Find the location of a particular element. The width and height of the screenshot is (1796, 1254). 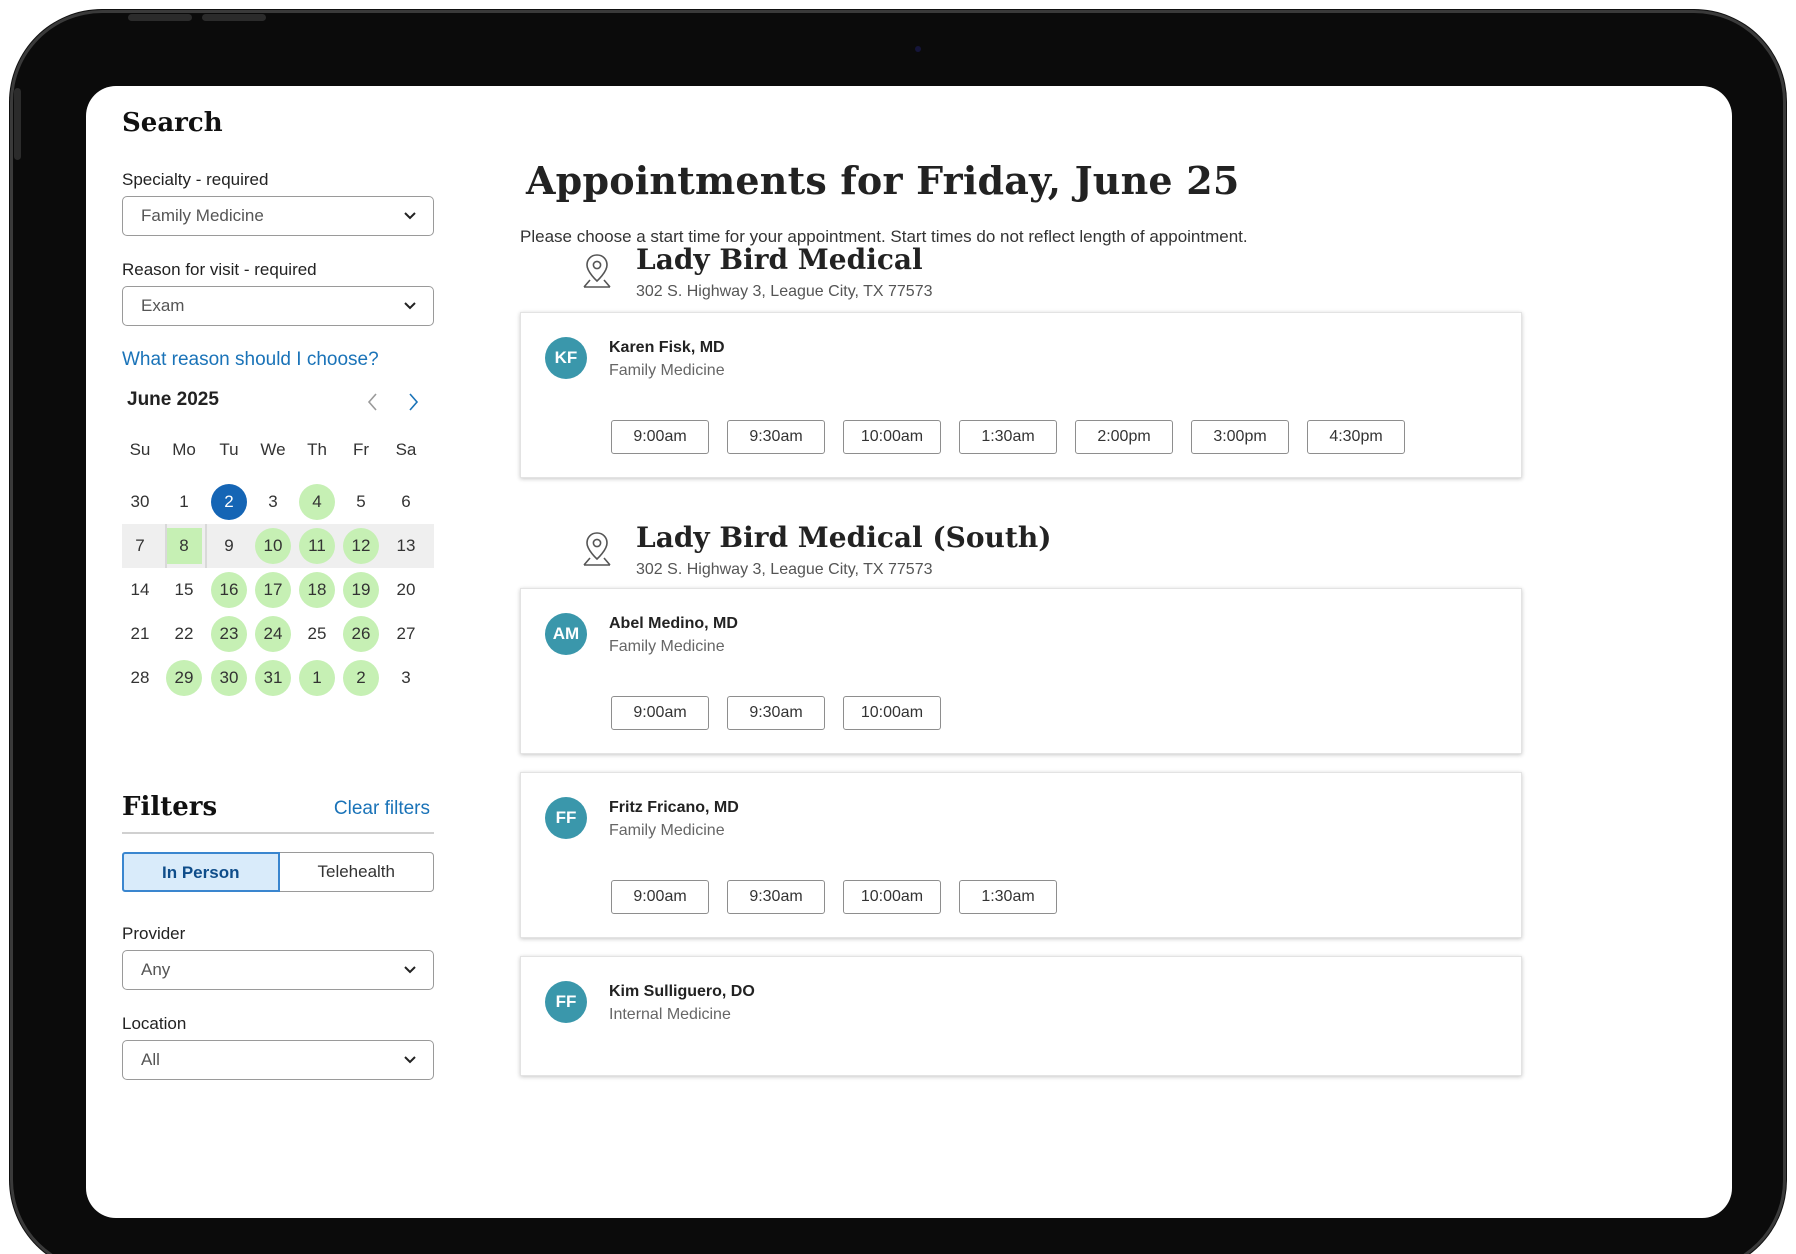

calendar-day: 26 is located at coordinates (361, 634).